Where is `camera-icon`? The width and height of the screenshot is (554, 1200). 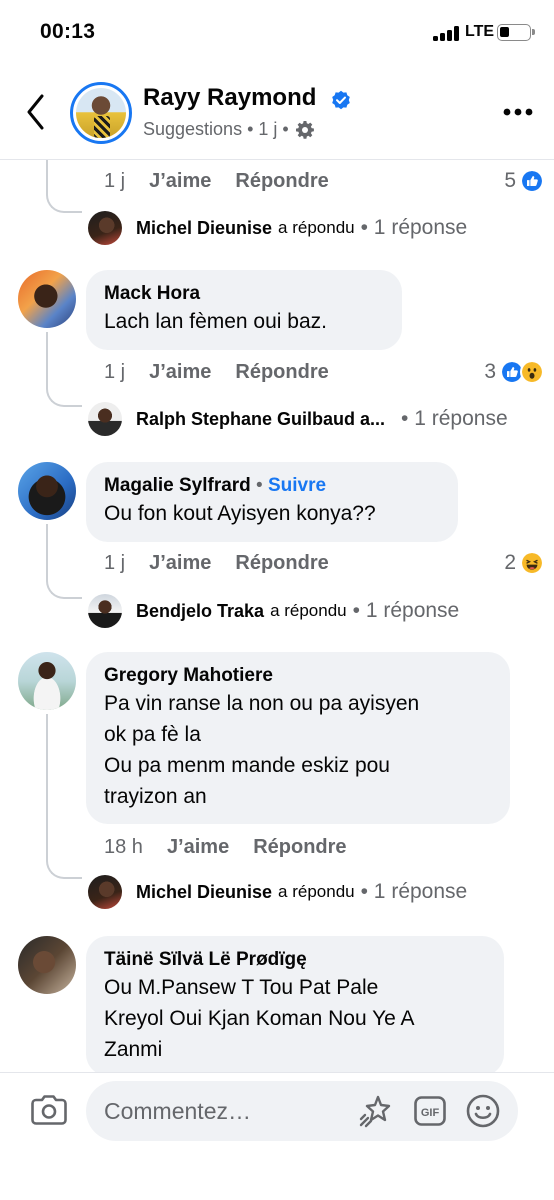
camera-icon is located at coordinates (49, 1110).